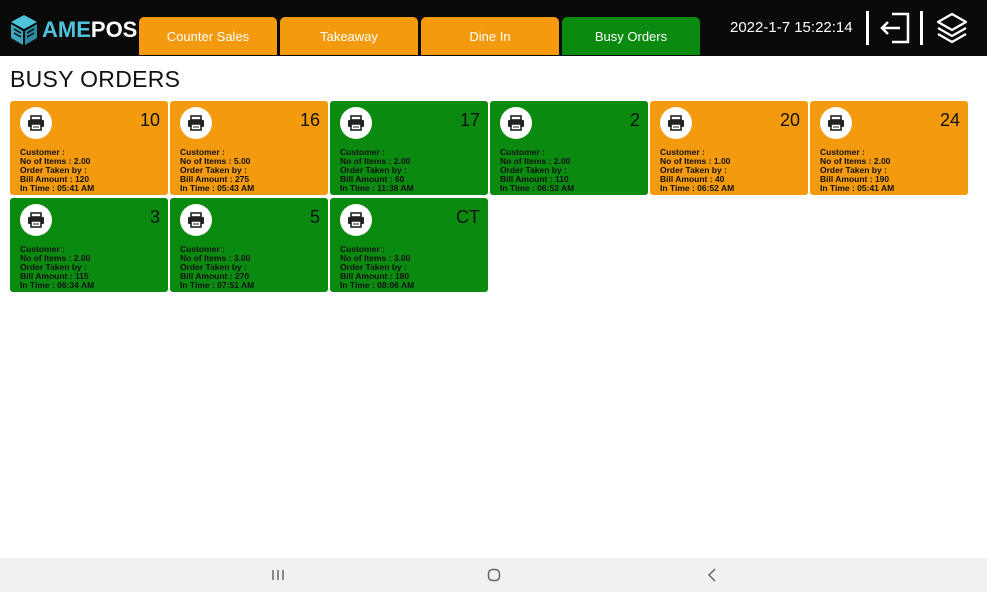 The image size is (987, 592). What do you see at coordinates (395, 188) in the screenshot?
I see `field-value: 11:38 AM` at bounding box center [395, 188].